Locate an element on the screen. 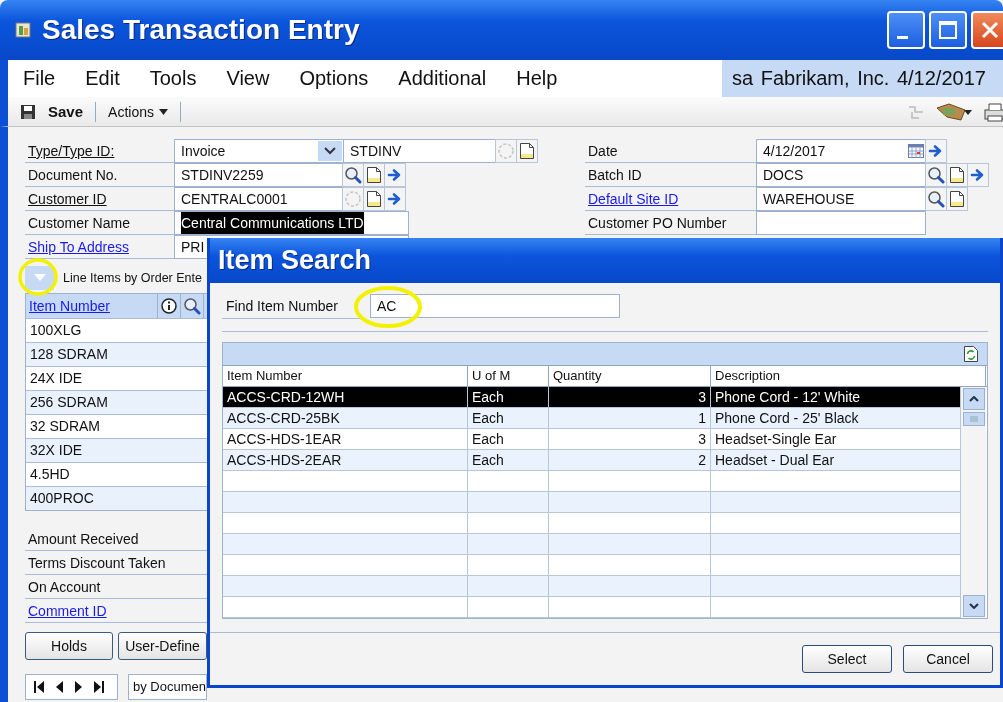 The image size is (1003, 702). date-field: 4/12/2017 is located at coordinates (841, 151).